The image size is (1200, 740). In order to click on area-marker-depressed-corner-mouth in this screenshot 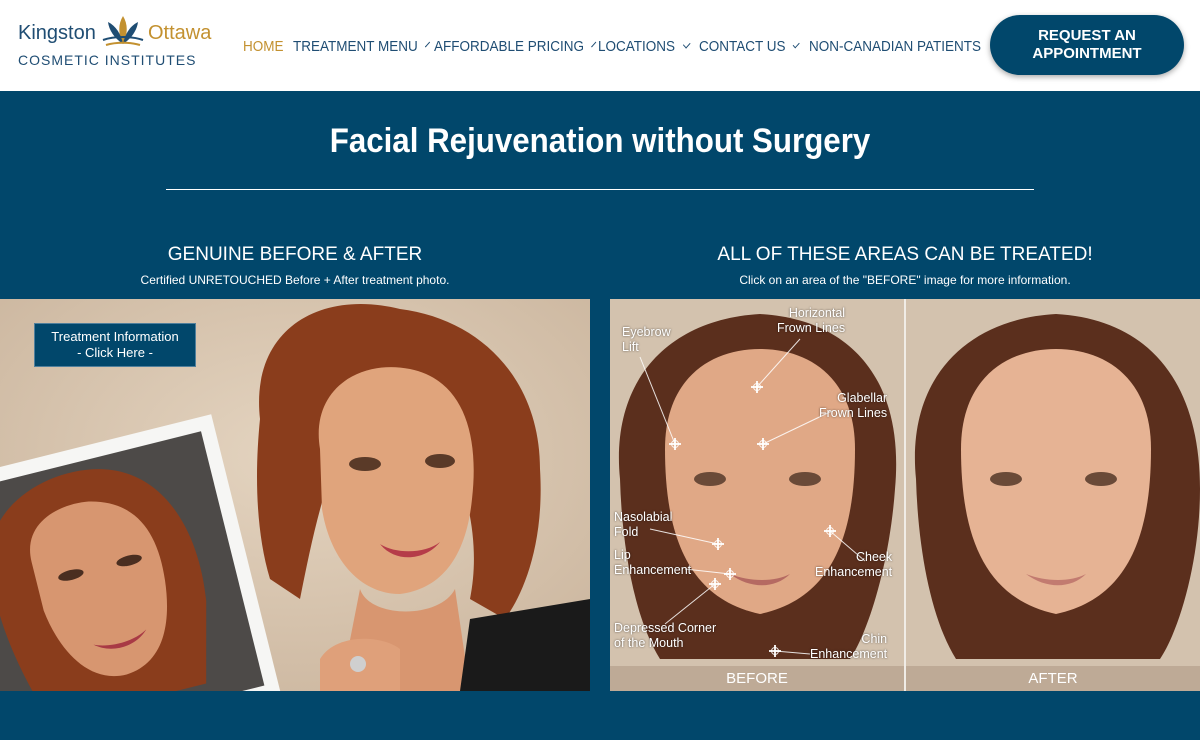, I will do `click(715, 584)`.